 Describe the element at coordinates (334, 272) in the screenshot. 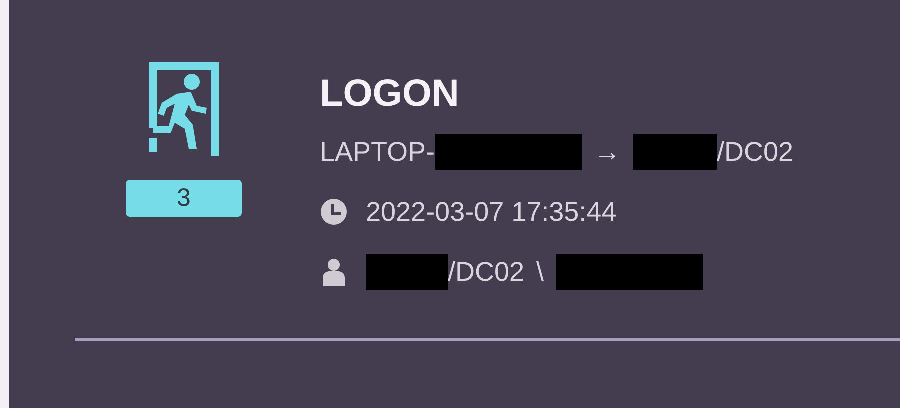

I see `user-icon` at that location.